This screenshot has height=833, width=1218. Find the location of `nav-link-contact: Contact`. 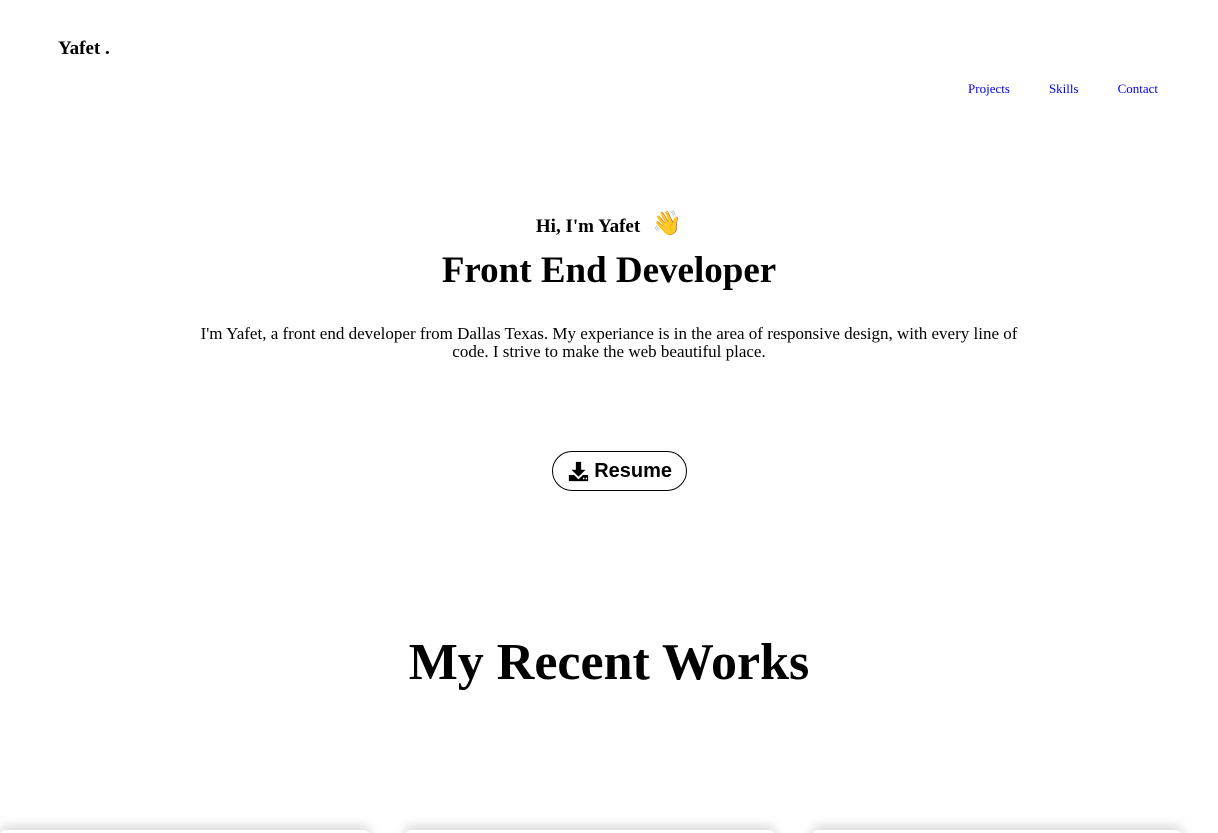

nav-link-contact: Contact is located at coordinates (1138, 89).